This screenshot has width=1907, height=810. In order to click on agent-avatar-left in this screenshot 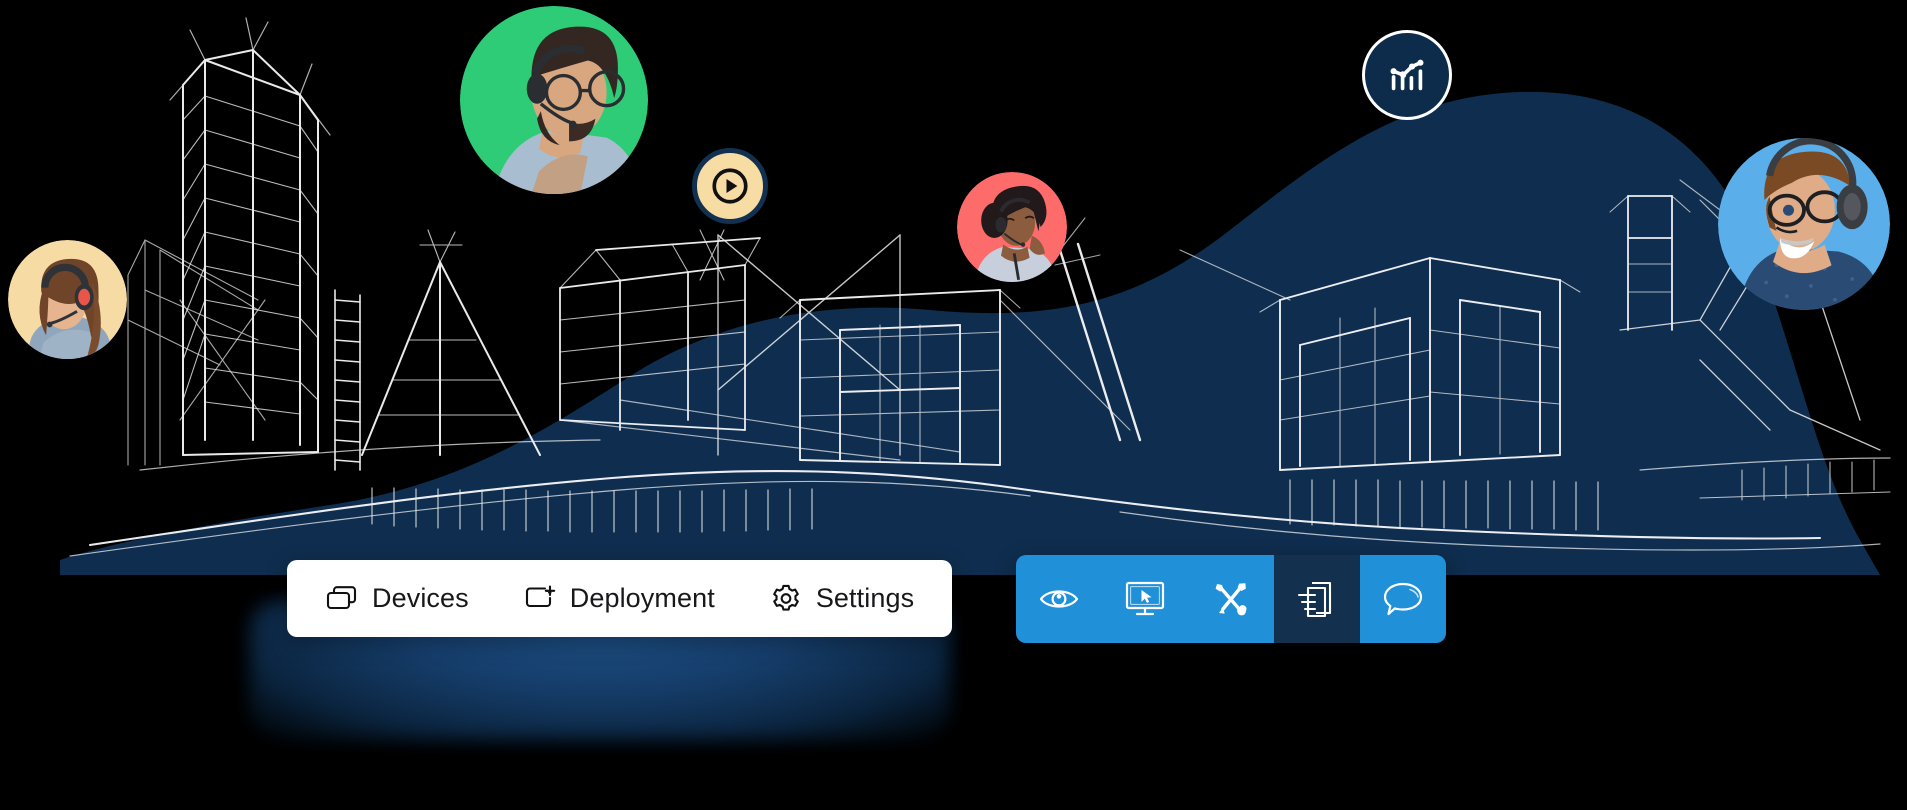, I will do `click(67, 299)`.